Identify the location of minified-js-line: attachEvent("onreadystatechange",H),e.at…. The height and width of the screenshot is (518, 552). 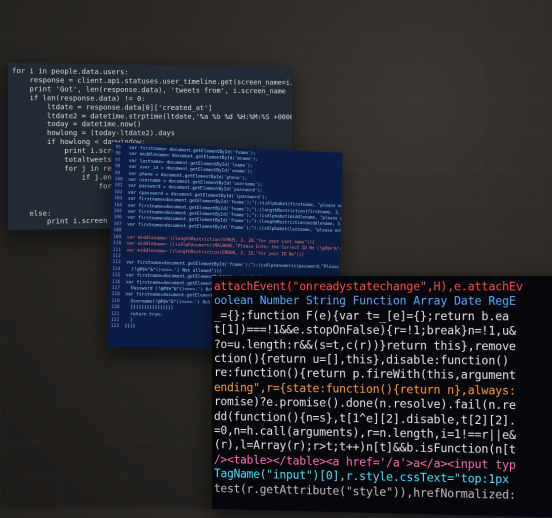
(383, 287).